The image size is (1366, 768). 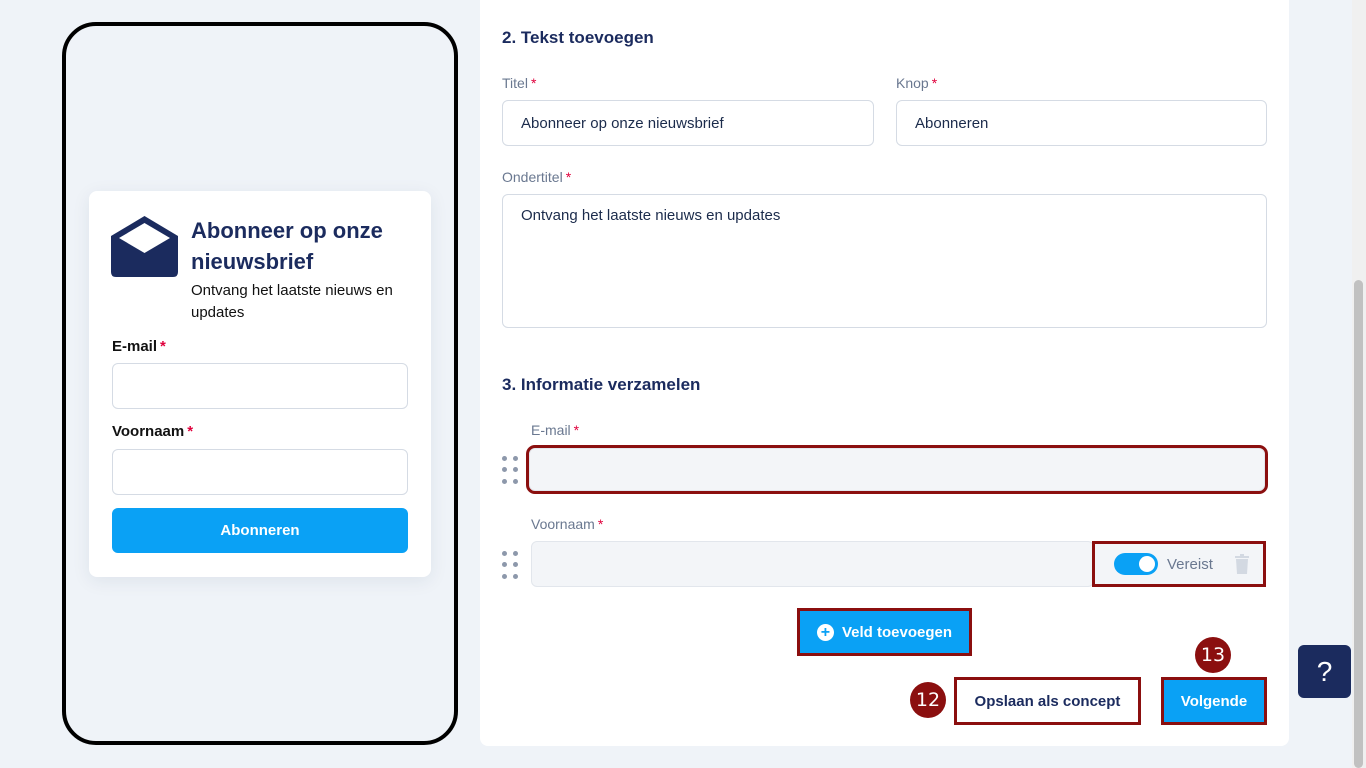 What do you see at coordinates (153, 431) in the screenshot?
I see `preview-firstname-label: Voornaam *` at bounding box center [153, 431].